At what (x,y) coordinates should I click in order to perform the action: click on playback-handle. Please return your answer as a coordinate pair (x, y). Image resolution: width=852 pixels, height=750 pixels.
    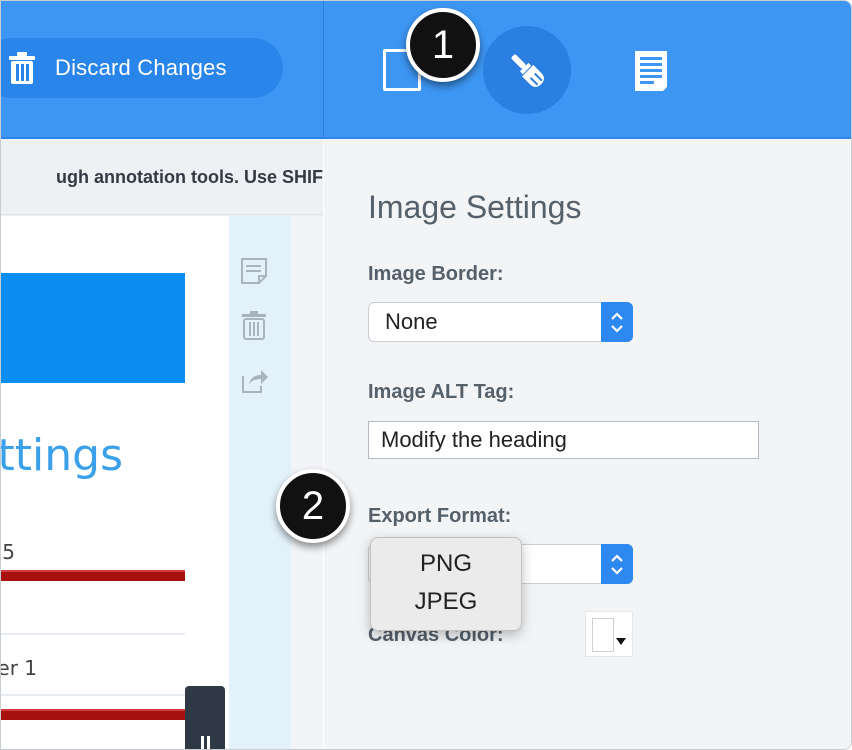
    Looking at the image, I should click on (205, 717).